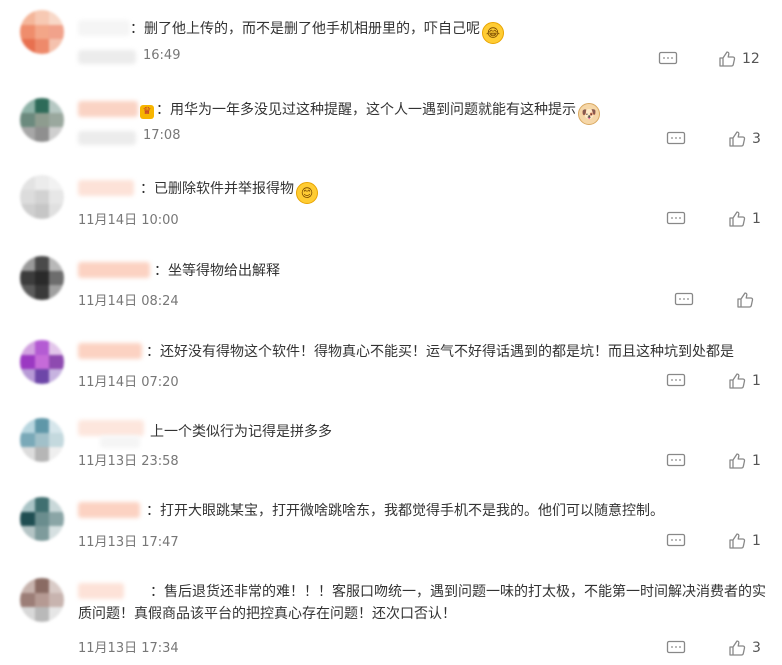 This screenshot has height=665, width=782. I want to click on comment-text: ：打开大眼跳某宝，打开微啥跳啥东，我都觉得手机不是我的。他们可以随意控制。, so click(405, 511).